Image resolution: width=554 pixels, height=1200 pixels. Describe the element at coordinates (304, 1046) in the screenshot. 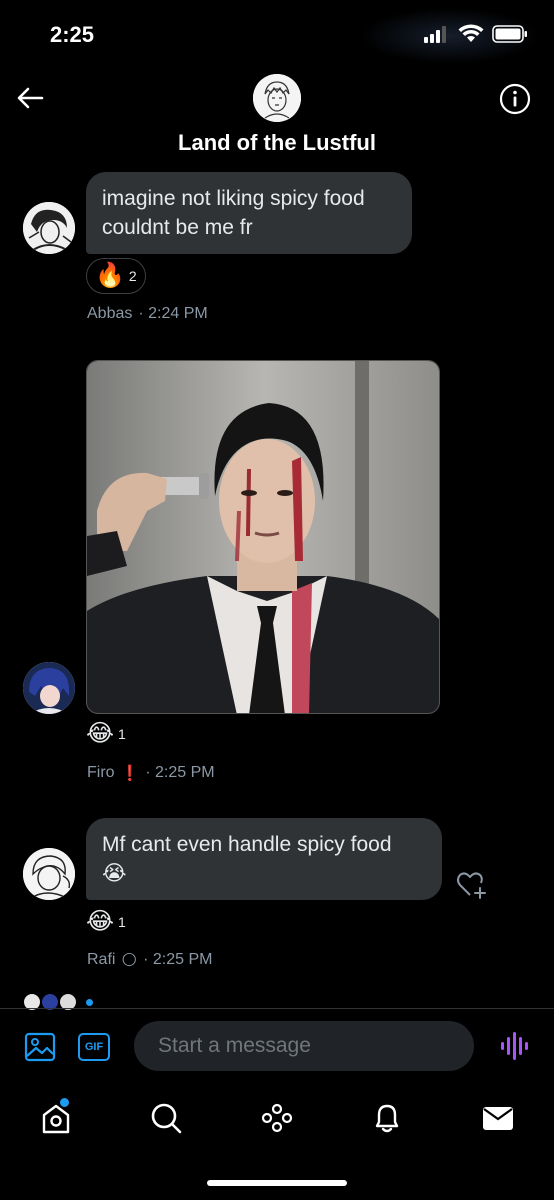

I see `message-input` at that location.